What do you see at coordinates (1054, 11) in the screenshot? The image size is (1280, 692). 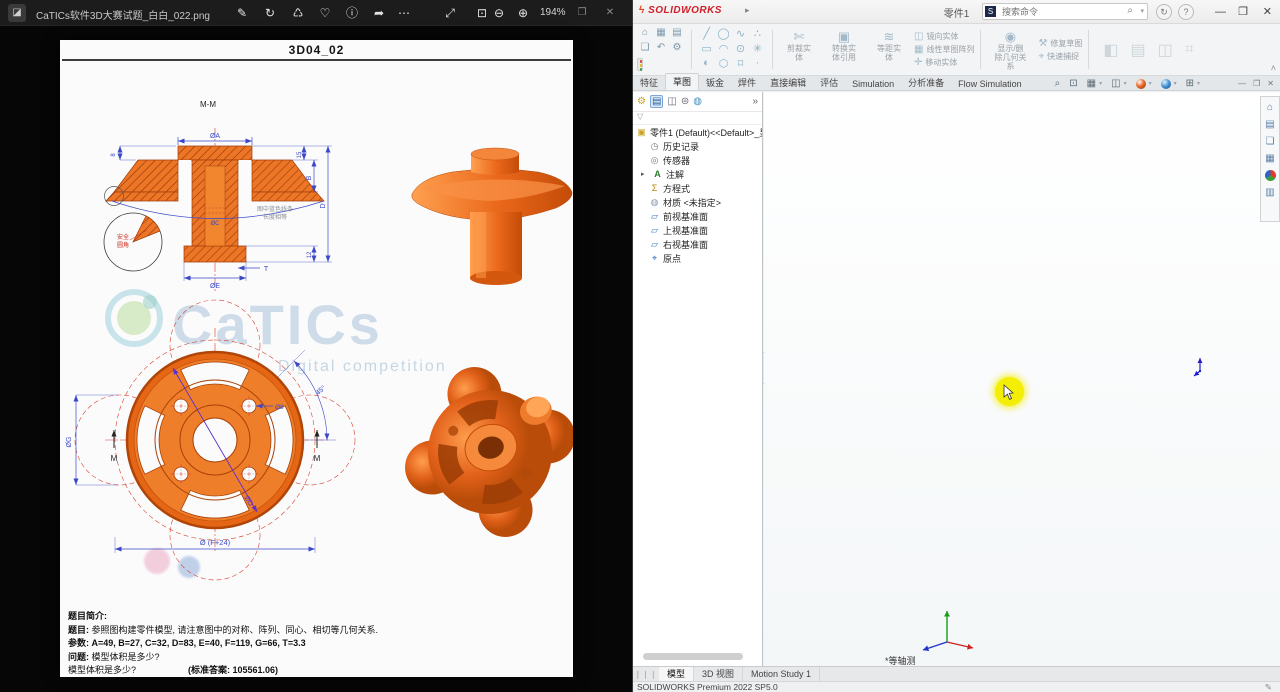 I see `search-input` at bounding box center [1054, 11].